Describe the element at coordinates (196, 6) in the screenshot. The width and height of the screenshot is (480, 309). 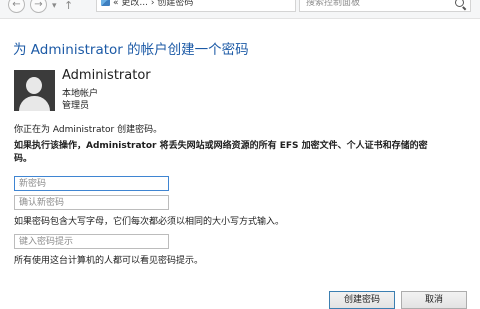
I see `address-bar: « 更改... › 创建密码` at that location.